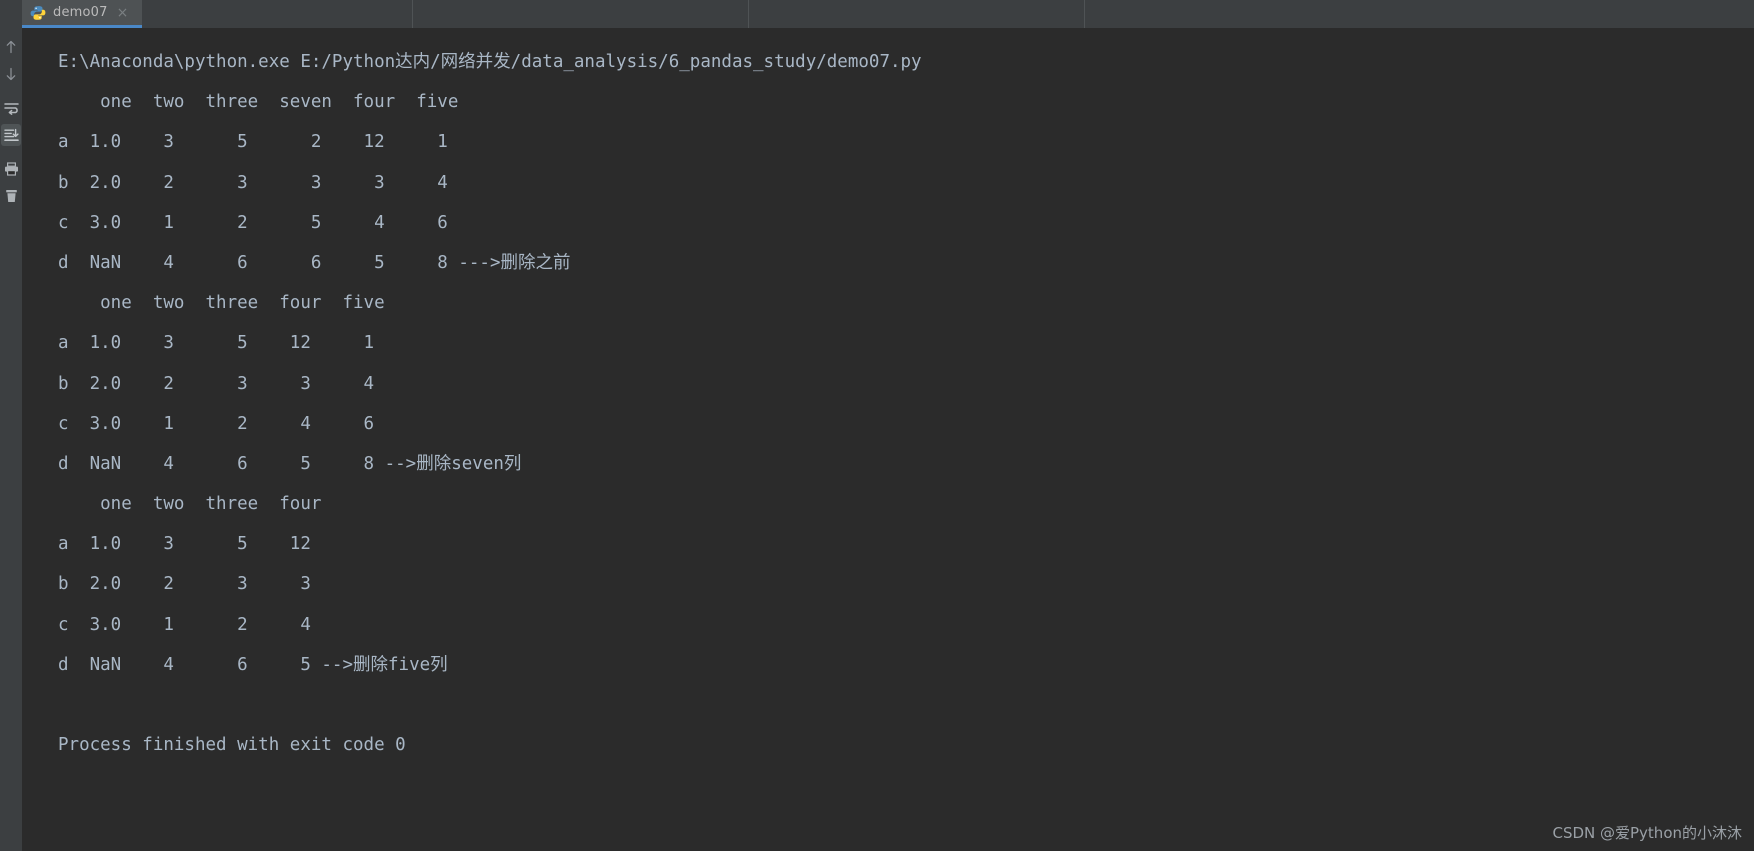  What do you see at coordinates (216, 383) in the screenshot?
I see `console-line: b 2.0 2 3 3 4` at bounding box center [216, 383].